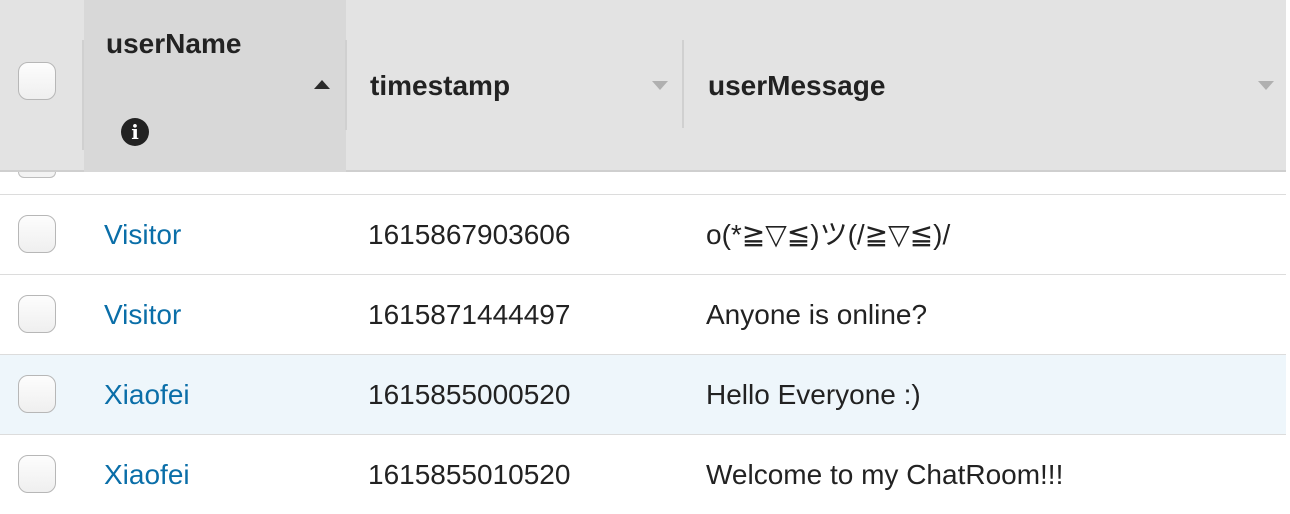 This screenshot has width=1290, height=514. I want to click on cell-timestamp: 1615855010520, so click(469, 474).